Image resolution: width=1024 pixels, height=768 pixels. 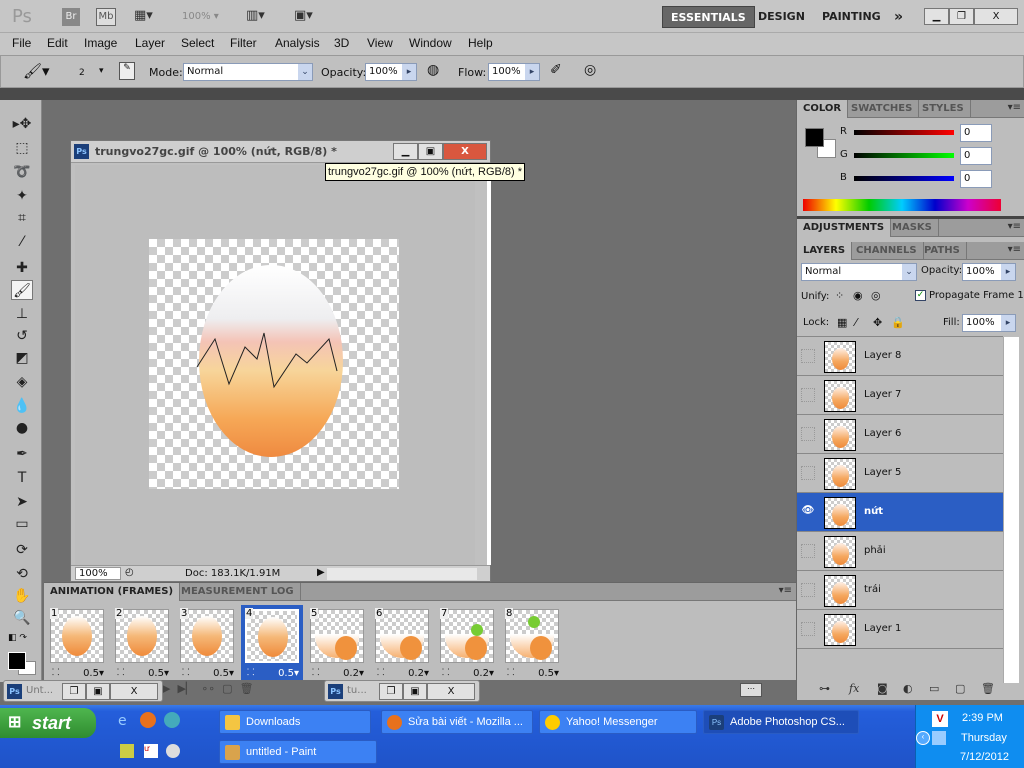 I want to click on mini-bridge-button: Mb, so click(x=106, y=17).